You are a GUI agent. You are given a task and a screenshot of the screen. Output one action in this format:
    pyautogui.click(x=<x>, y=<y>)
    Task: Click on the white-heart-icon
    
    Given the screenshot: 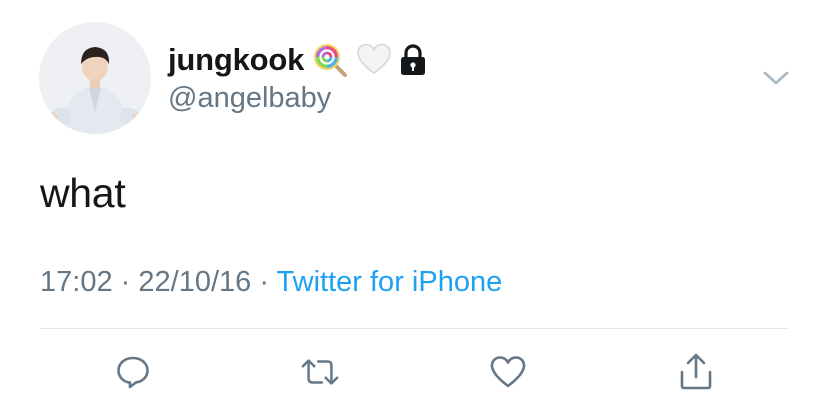 What is the action you would take?
    pyautogui.click(x=374, y=60)
    